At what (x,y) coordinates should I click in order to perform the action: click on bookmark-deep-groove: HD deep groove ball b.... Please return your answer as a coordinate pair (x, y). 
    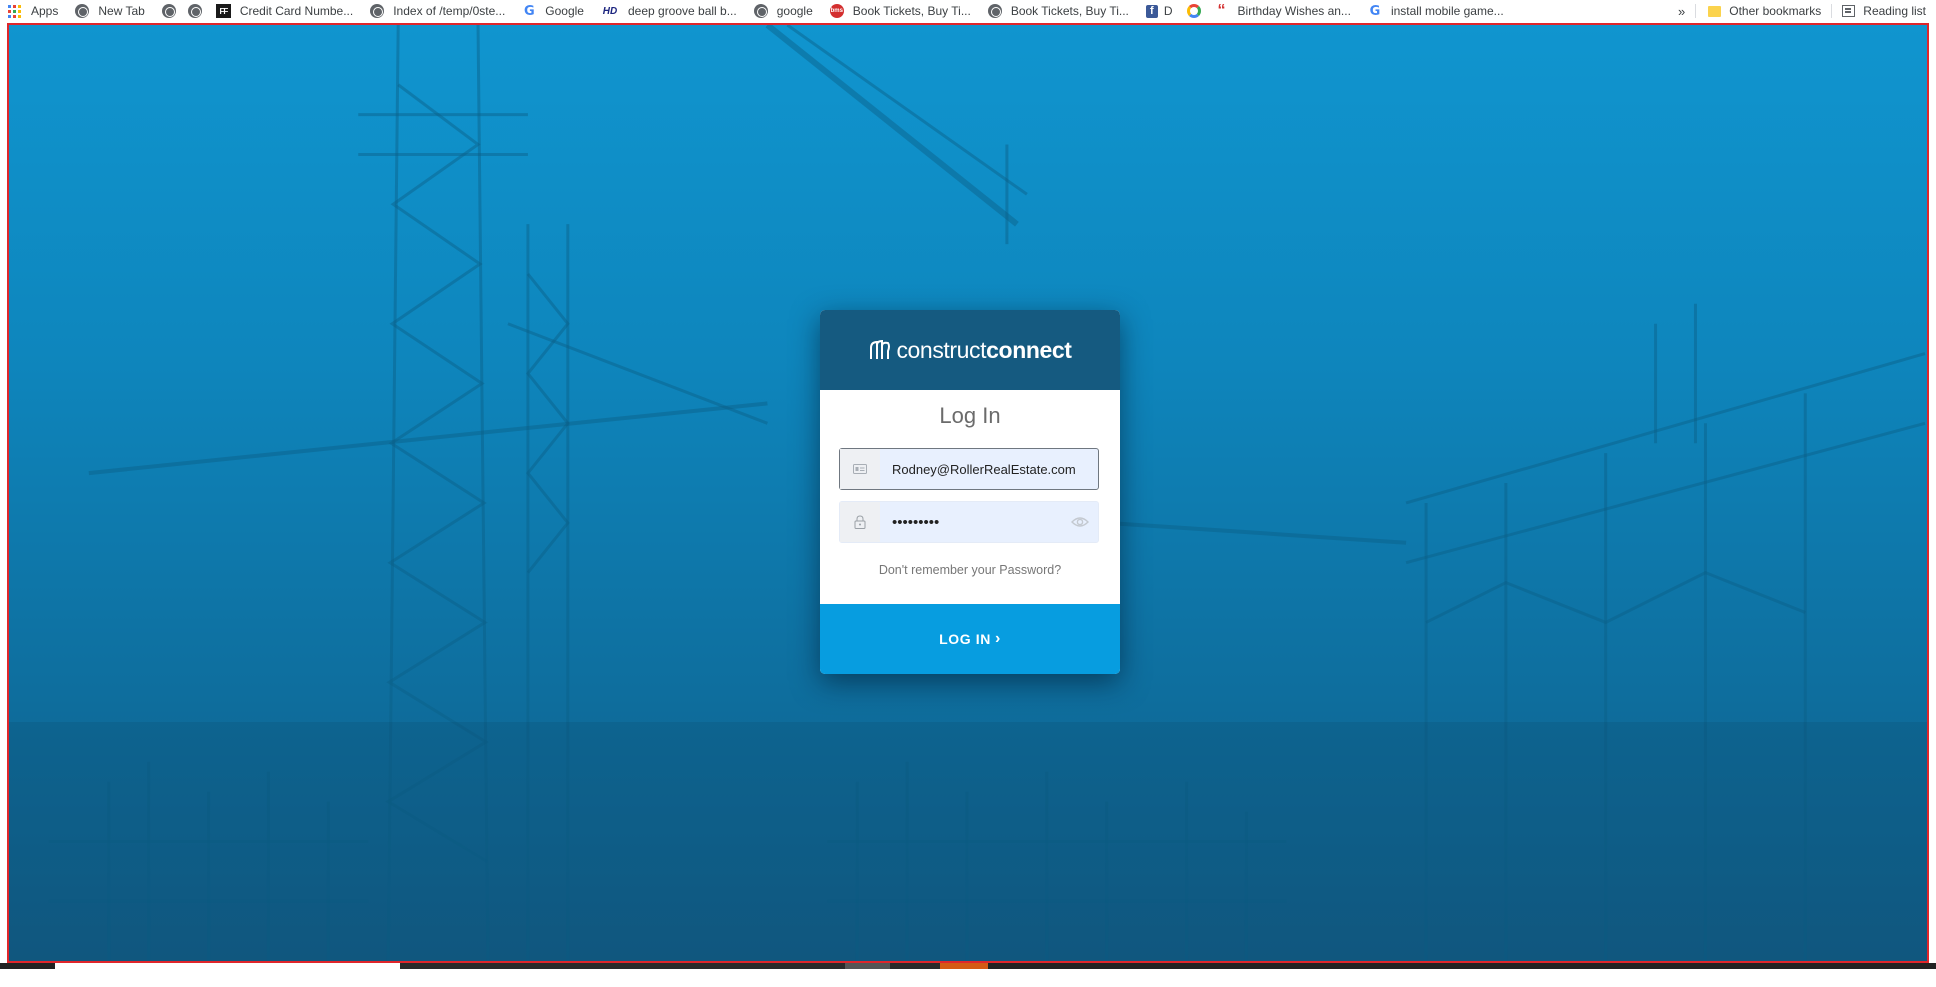
    Looking at the image, I should click on (669, 11).